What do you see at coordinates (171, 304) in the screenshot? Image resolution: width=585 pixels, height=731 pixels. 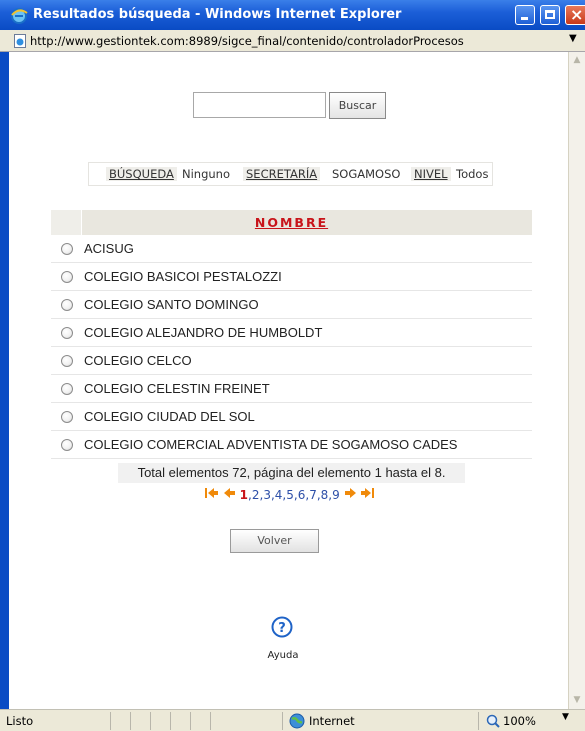 I see `row-name: COLEGIO SANTO DOMINGO` at bounding box center [171, 304].